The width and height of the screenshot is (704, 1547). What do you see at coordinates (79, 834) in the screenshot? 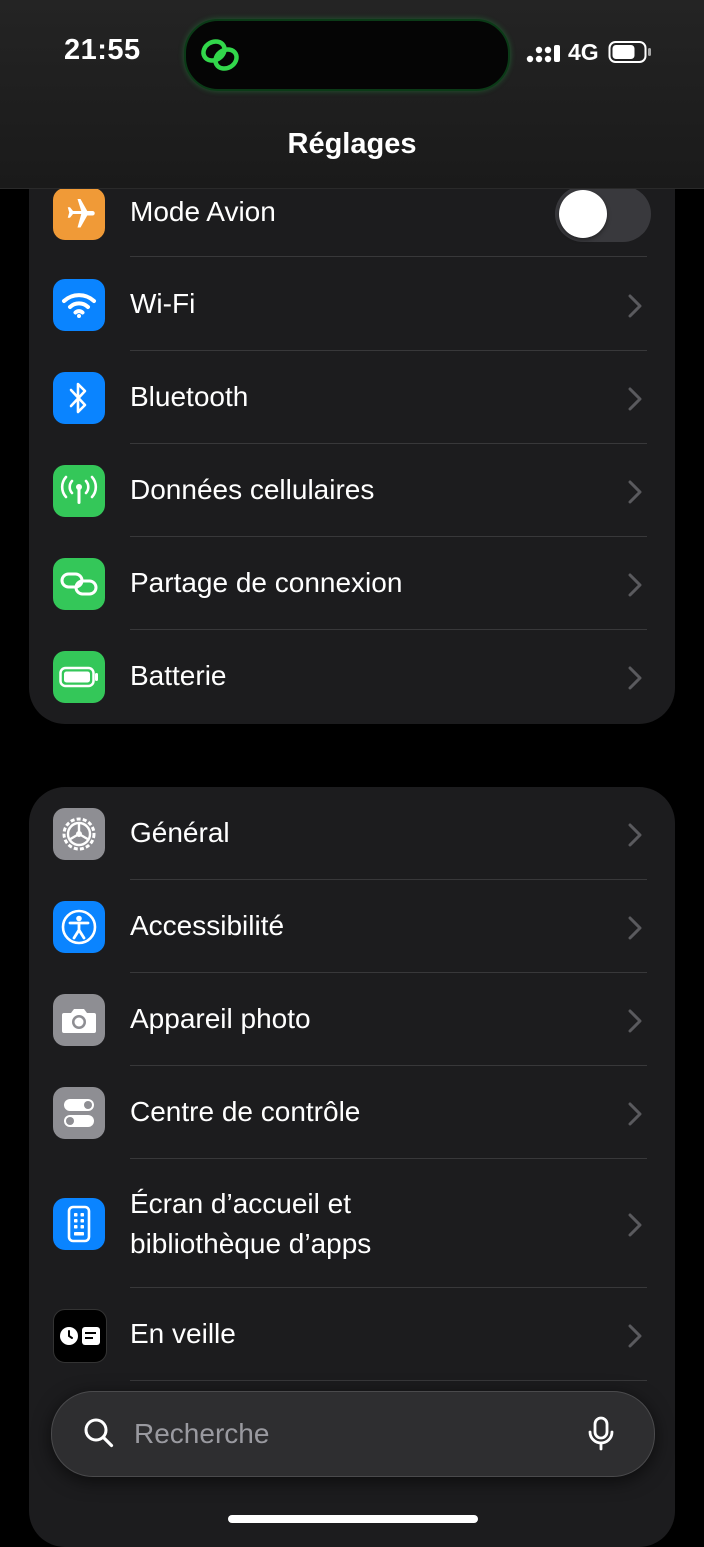
I see `gear-icon` at bounding box center [79, 834].